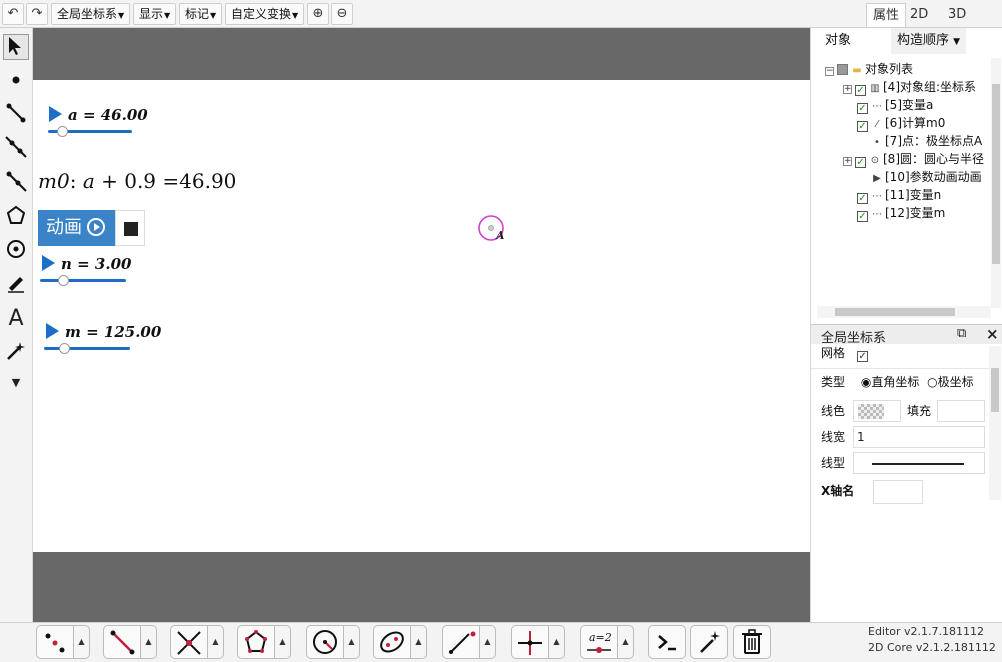 The width and height of the screenshot is (1002, 662). What do you see at coordinates (919, 437) in the screenshot?
I see `line-width-input: 1` at bounding box center [919, 437].